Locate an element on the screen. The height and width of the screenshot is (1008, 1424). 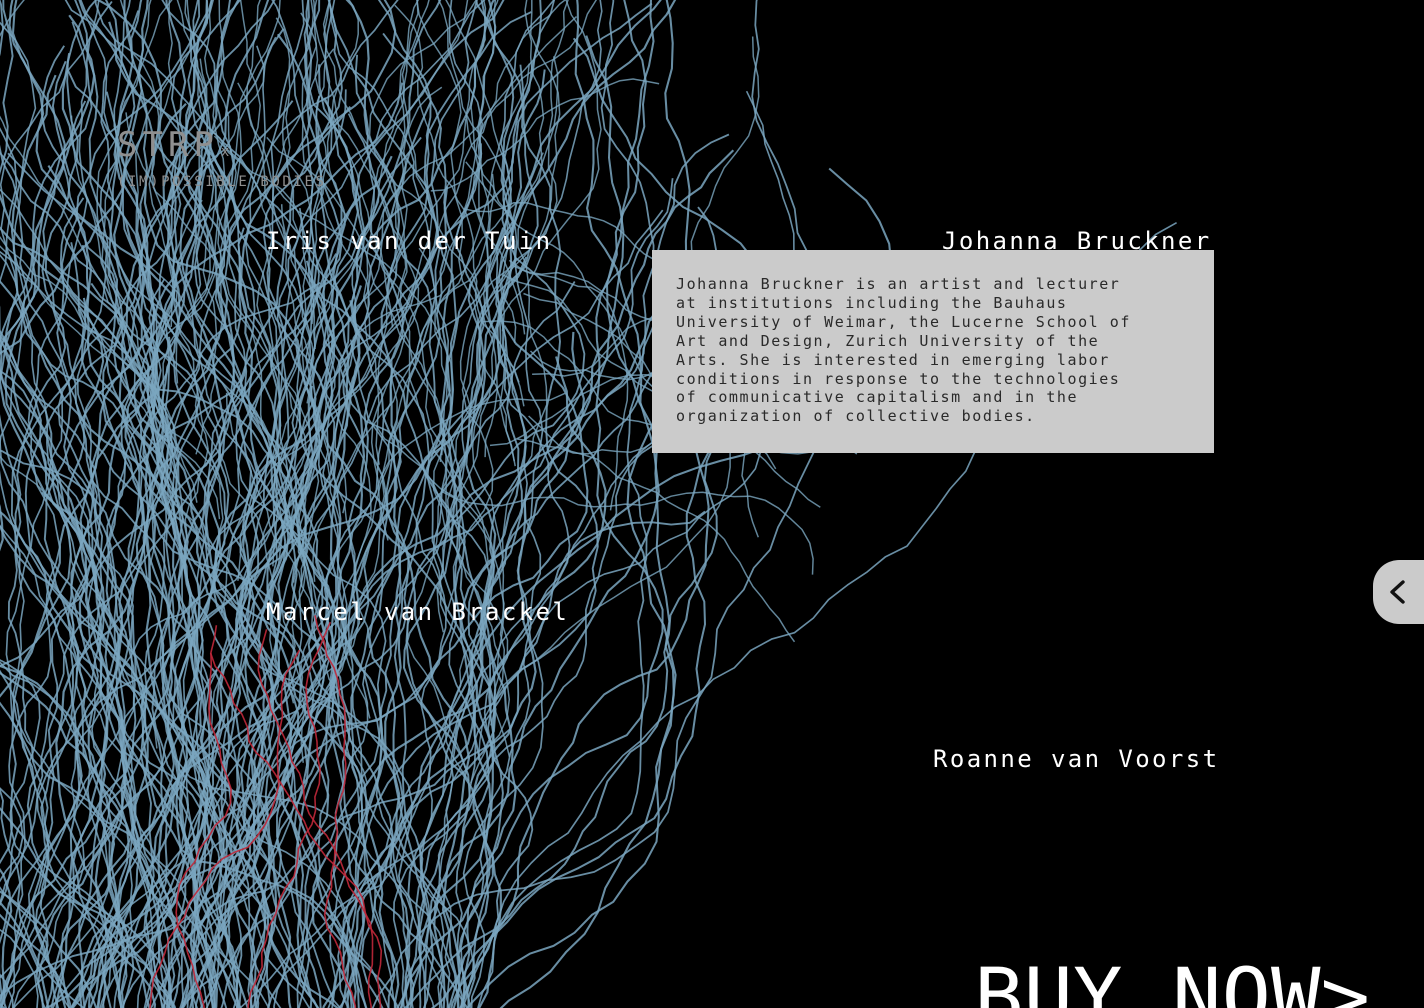
logo: STRP x (IM)POSSIBLE BODIES is located at coordinates (222, 158).